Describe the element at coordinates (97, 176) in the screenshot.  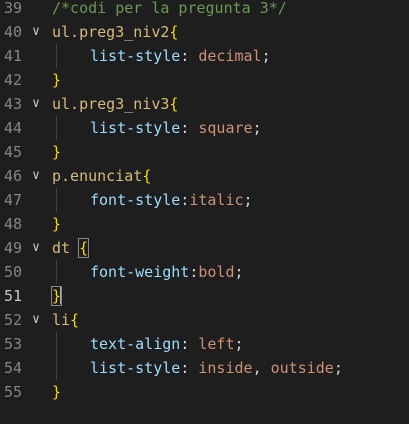
I see `selector-token: p.enunciat` at that location.